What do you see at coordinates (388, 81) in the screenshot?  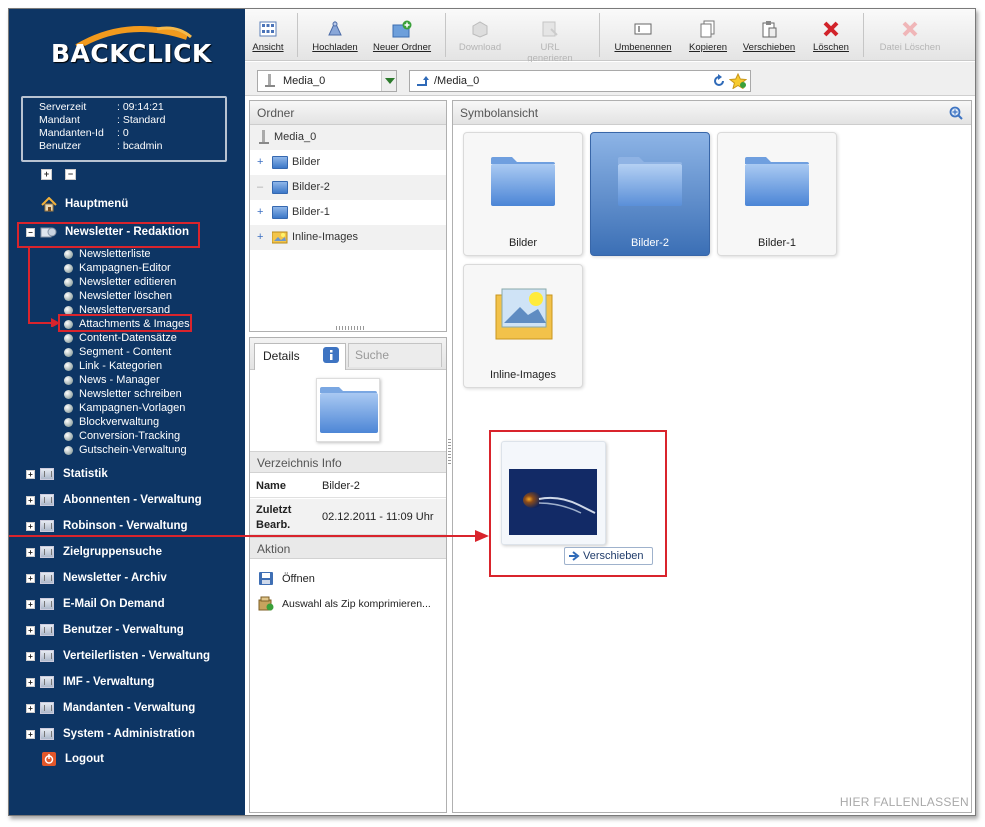 I see `dropdown-arrow-icon` at bounding box center [388, 81].